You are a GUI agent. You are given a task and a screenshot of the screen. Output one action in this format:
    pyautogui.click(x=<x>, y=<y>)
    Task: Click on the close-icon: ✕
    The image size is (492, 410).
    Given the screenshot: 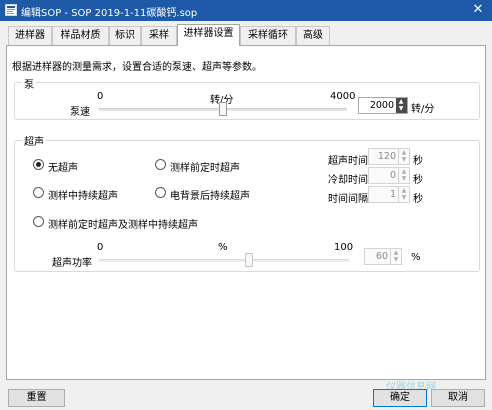 What is the action you would take?
    pyautogui.click(x=478, y=10)
    